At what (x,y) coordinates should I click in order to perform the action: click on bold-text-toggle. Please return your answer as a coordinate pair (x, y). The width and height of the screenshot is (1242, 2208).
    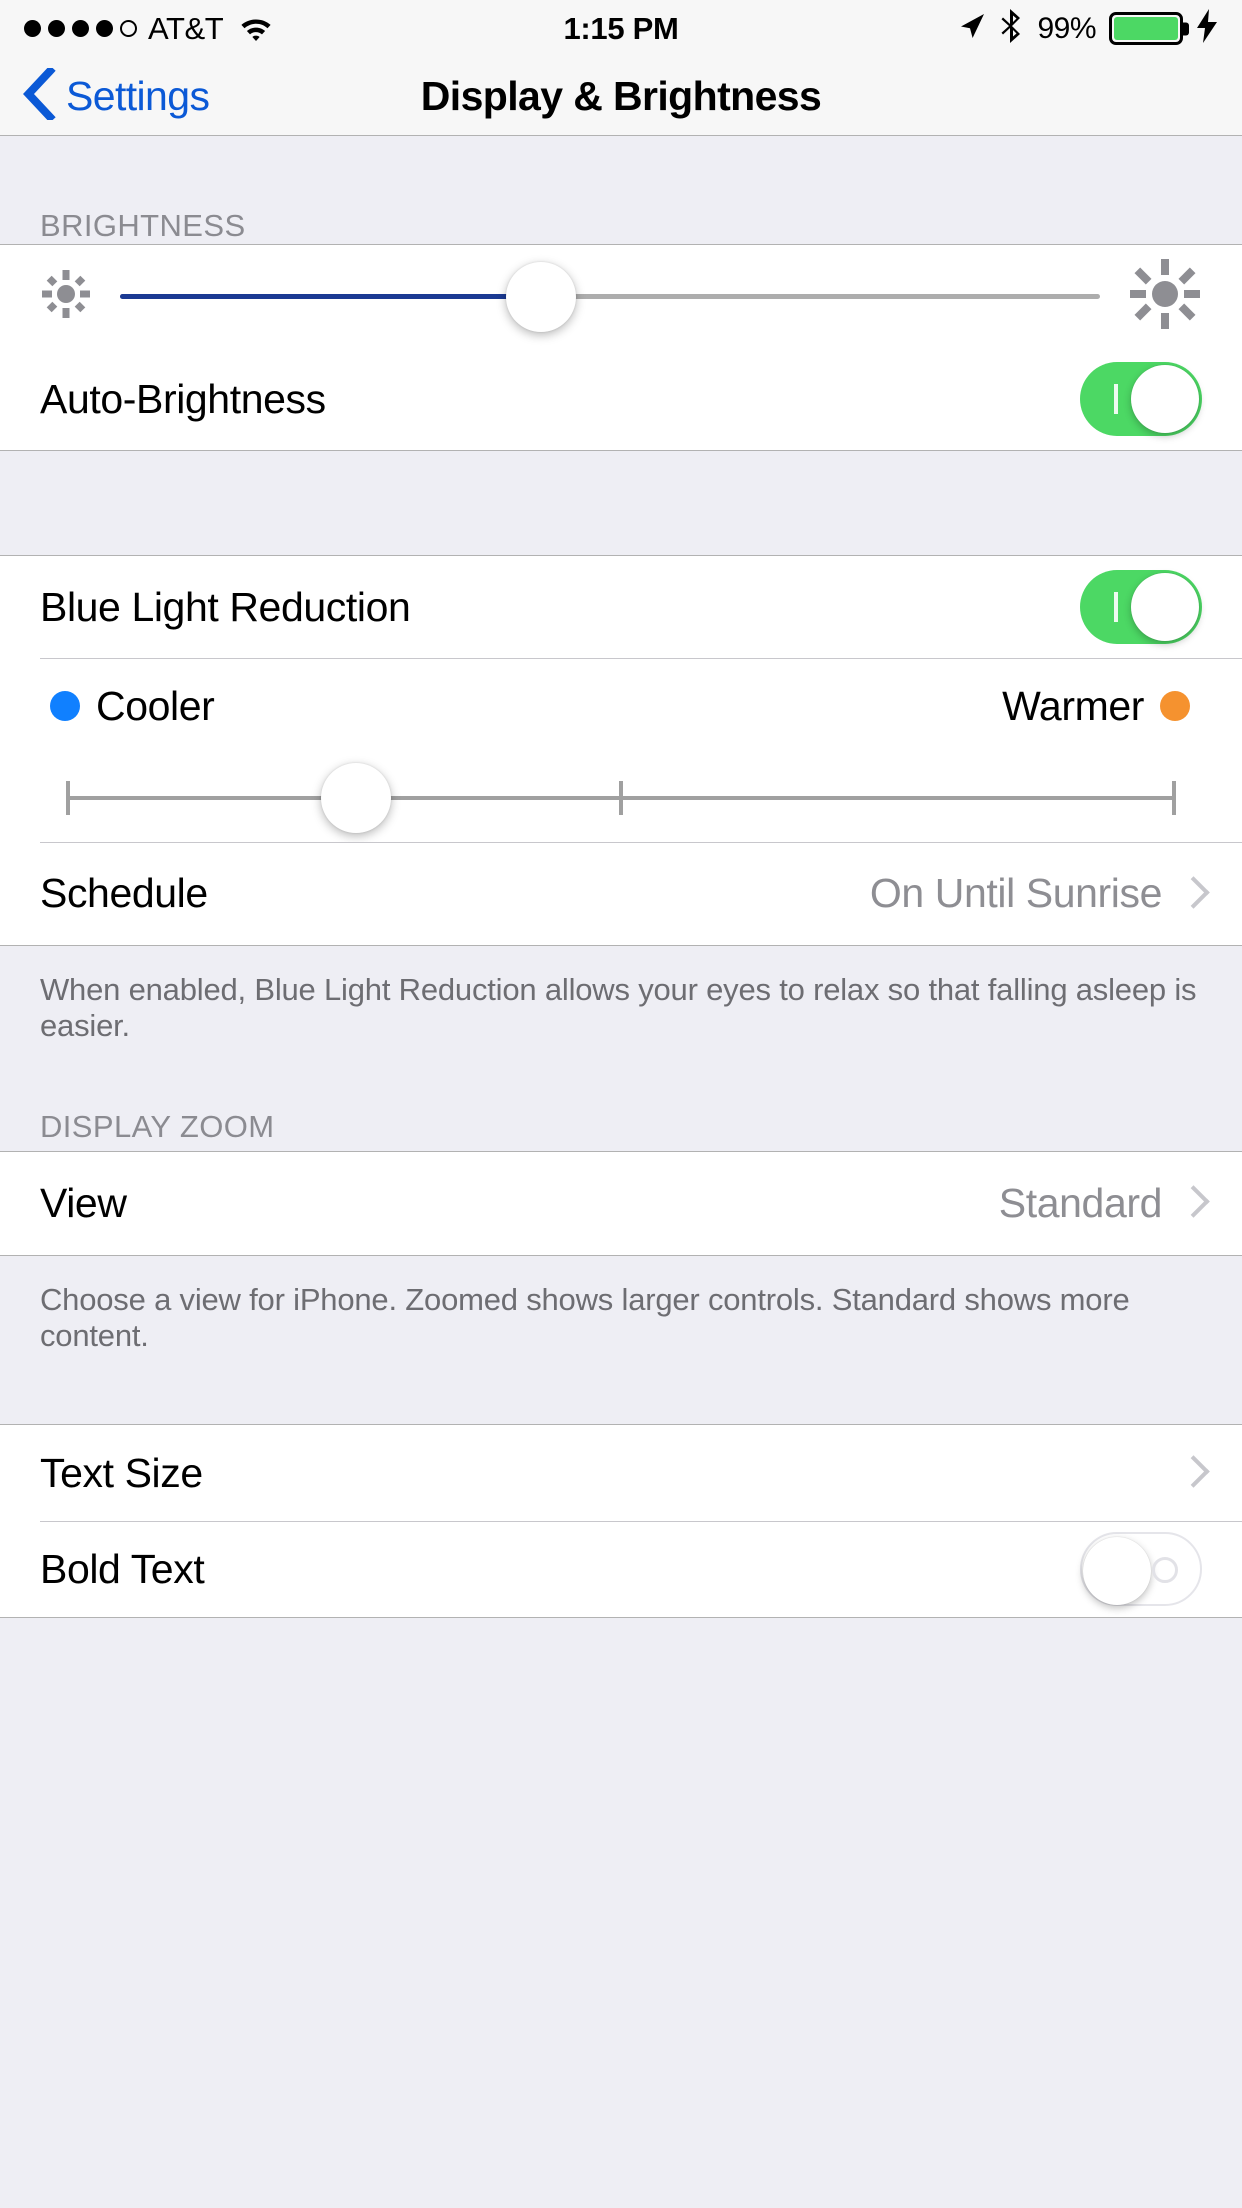
    Looking at the image, I should click on (1141, 1569).